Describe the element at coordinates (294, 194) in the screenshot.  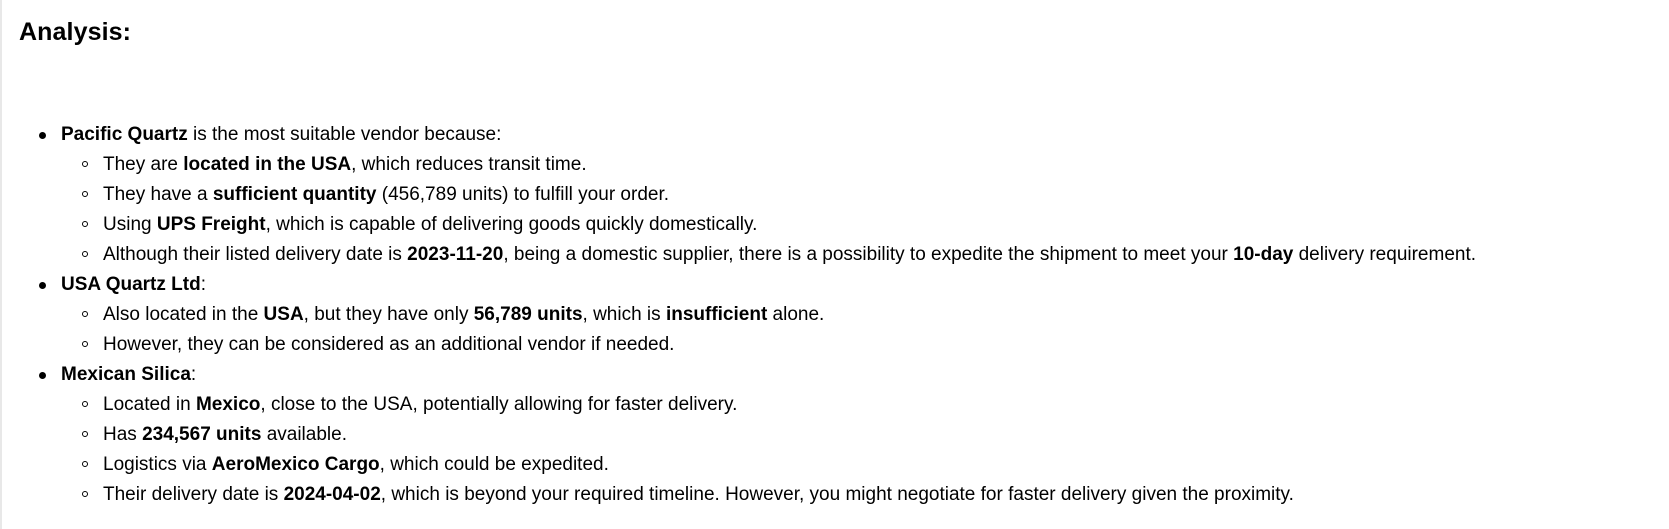
I see `point-emphasis: sufficient quantity` at that location.